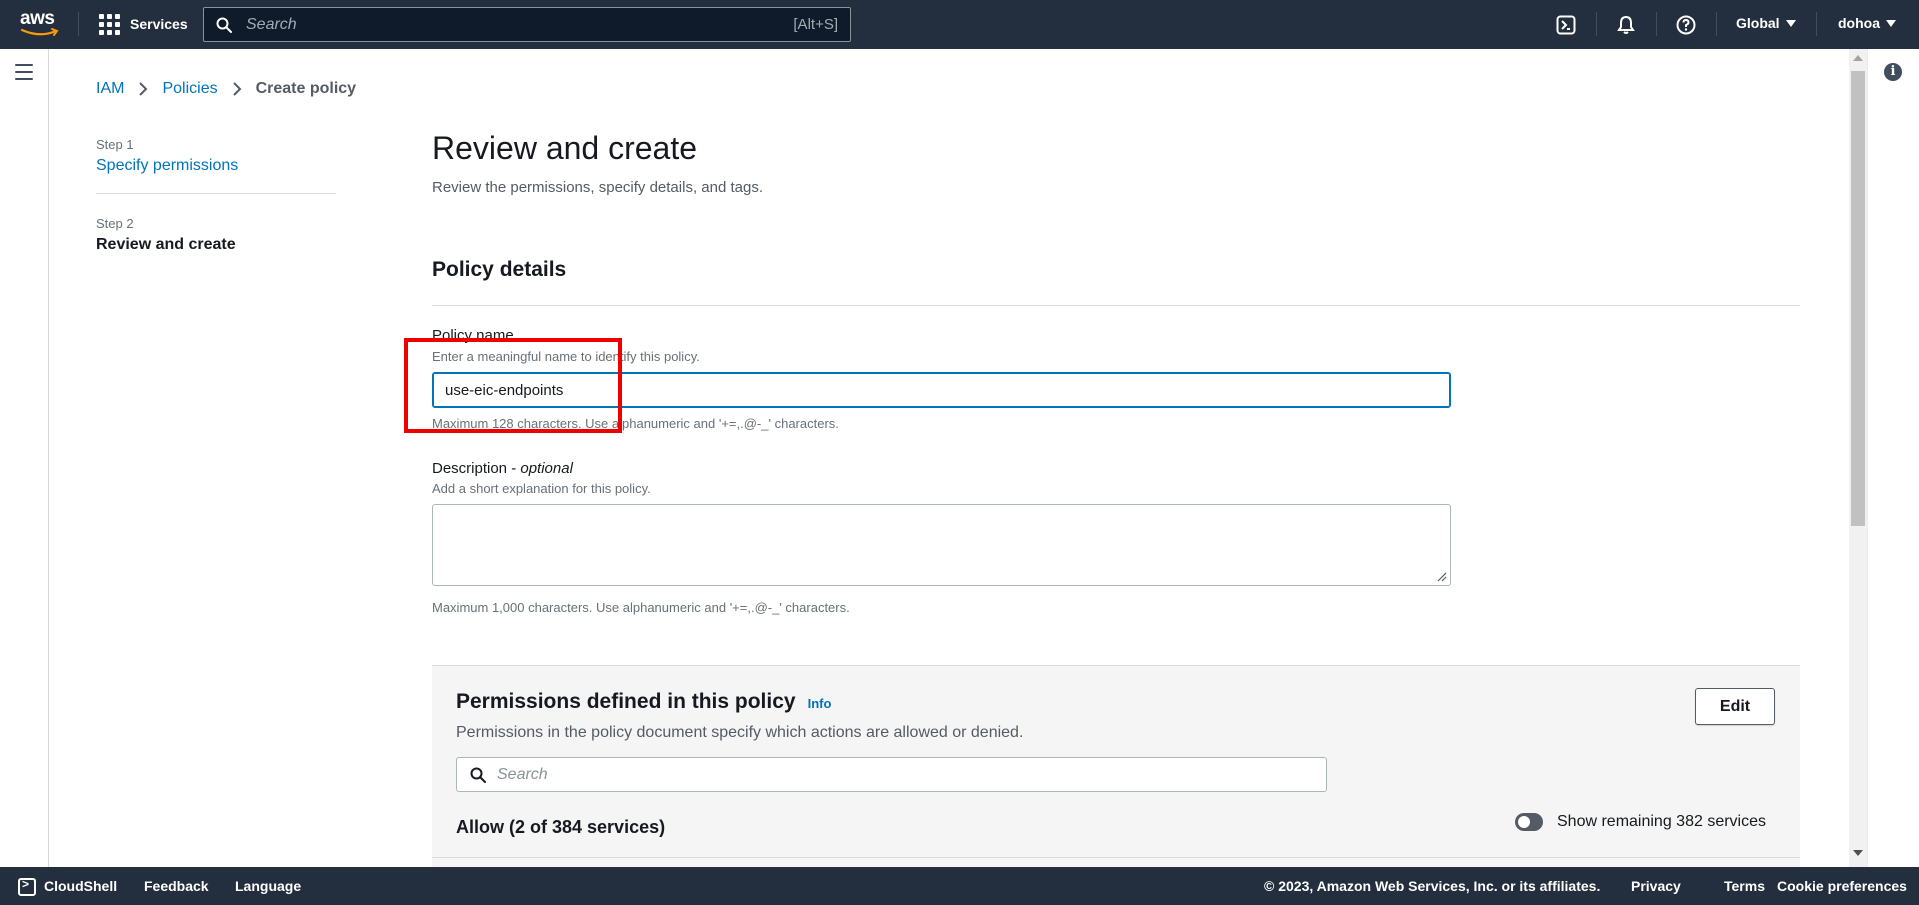  Describe the element at coordinates (226, 89) in the screenshot. I see `breadcrumb: IAM Policies Create policy` at that location.